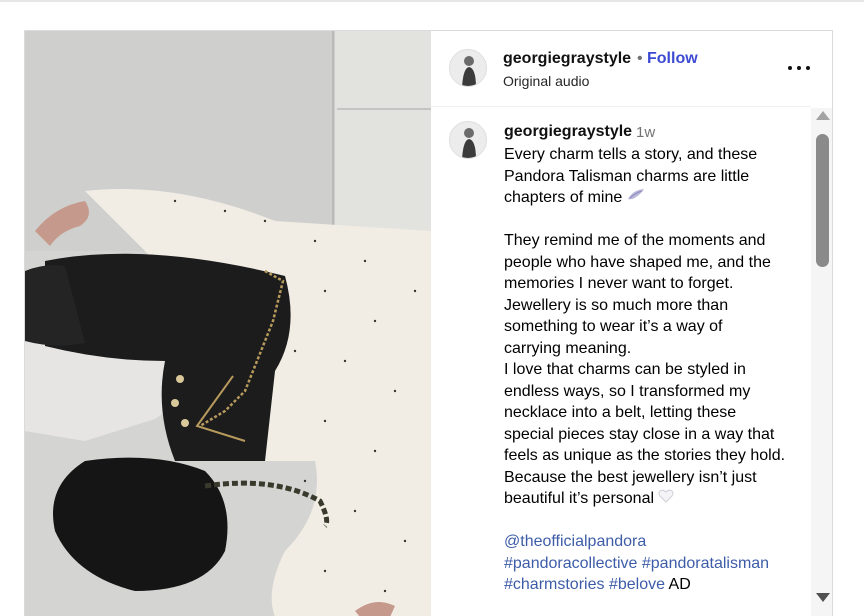 The image size is (864, 616). Describe the element at coordinates (635, 241) in the screenshot. I see `caption-line: They remind me of the moments and` at that location.